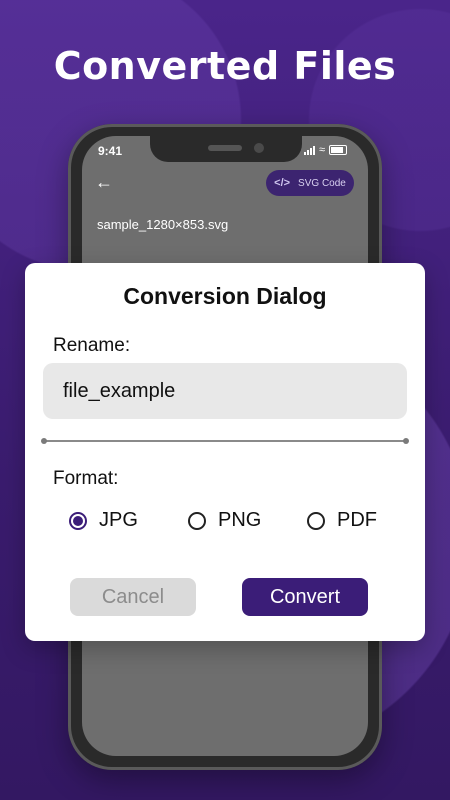  I want to click on format-option-pdf: PDF, so click(342, 520).